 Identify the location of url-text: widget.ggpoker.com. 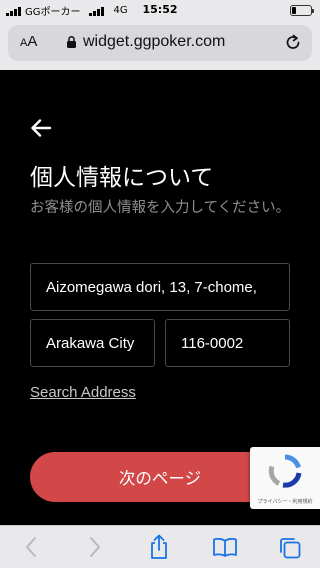
(154, 41).